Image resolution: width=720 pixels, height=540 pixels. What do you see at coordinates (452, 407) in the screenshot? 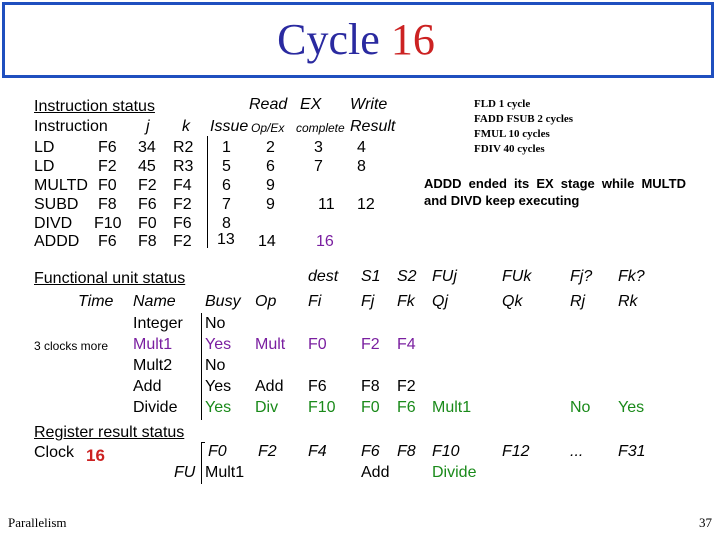
I see `fu-qj: Mult1` at bounding box center [452, 407].